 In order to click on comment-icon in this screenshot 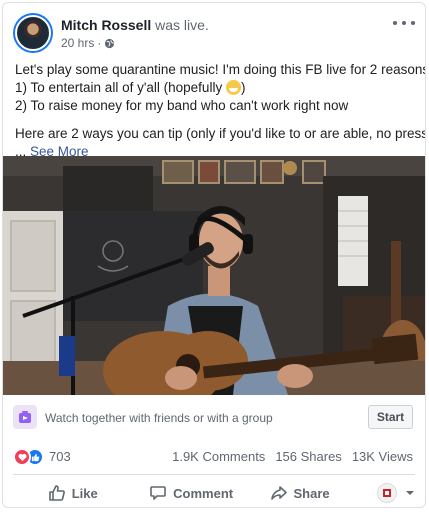, I will do `click(158, 493)`.